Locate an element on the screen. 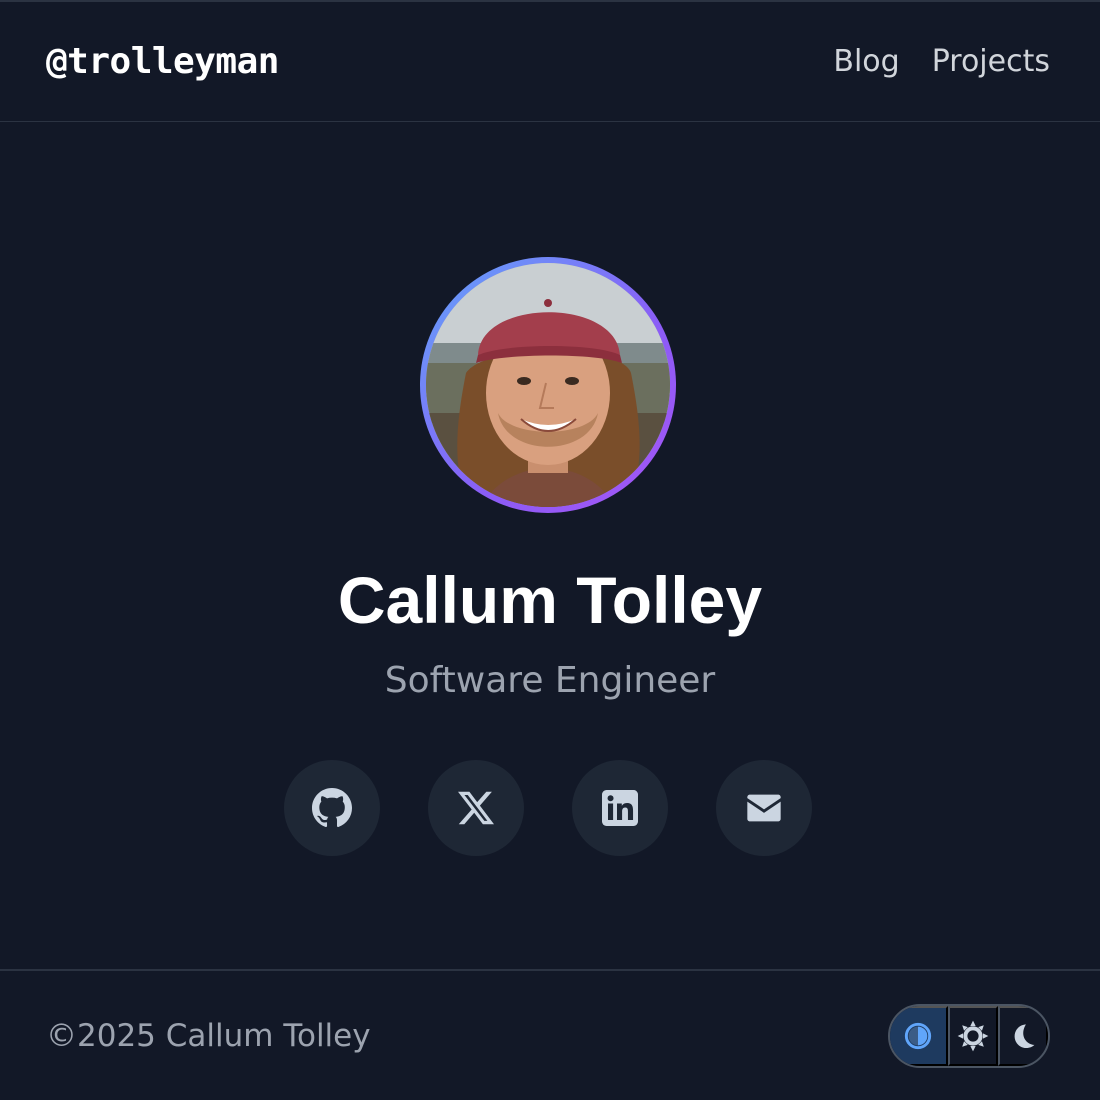 The height and width of the screenshot is (1100, 1100). sun-icon is located at coordinates (973, 1035).